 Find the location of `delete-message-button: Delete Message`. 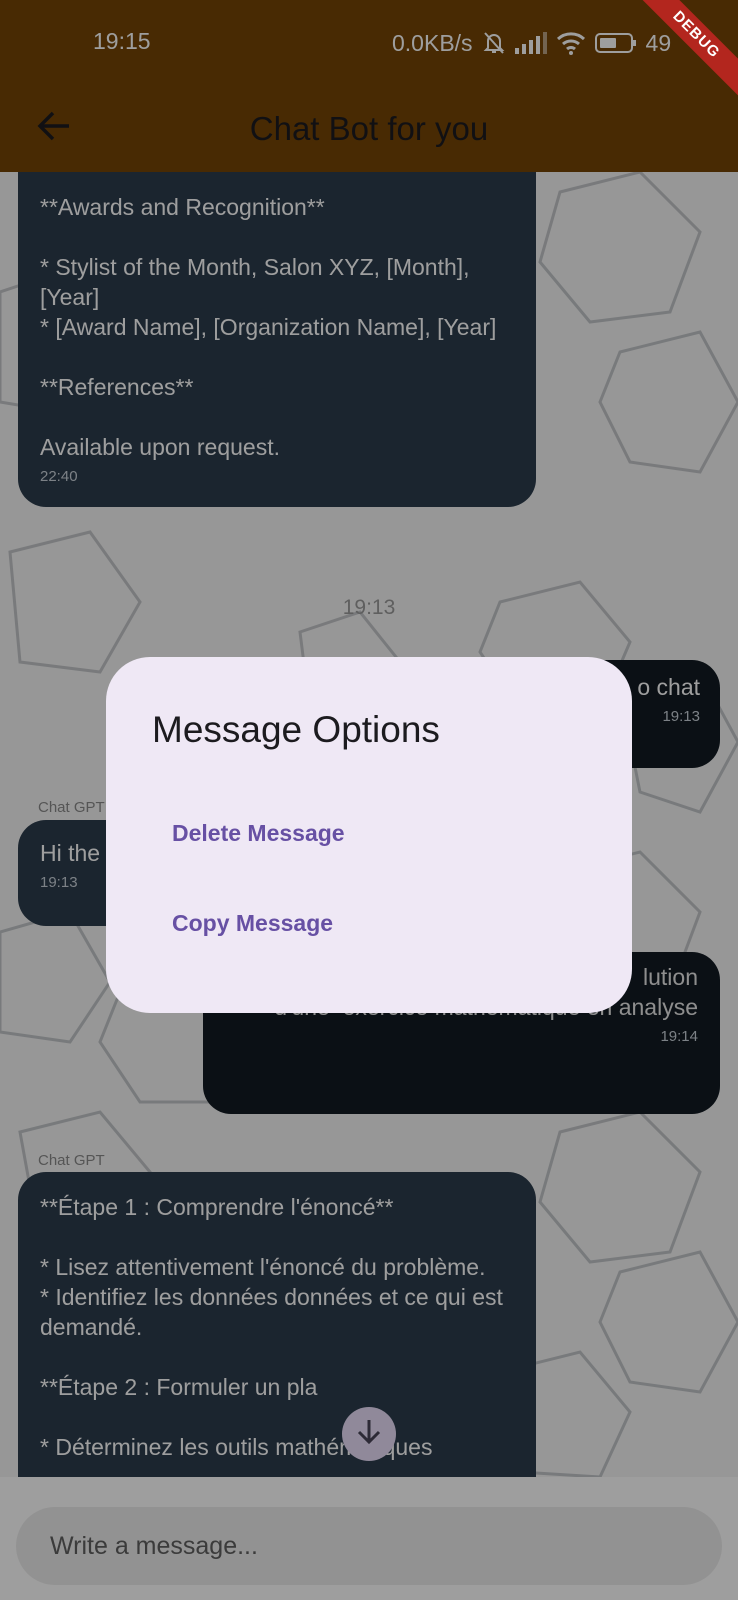

delete-message-button: Delete Message is located at coordinates (258, 833).